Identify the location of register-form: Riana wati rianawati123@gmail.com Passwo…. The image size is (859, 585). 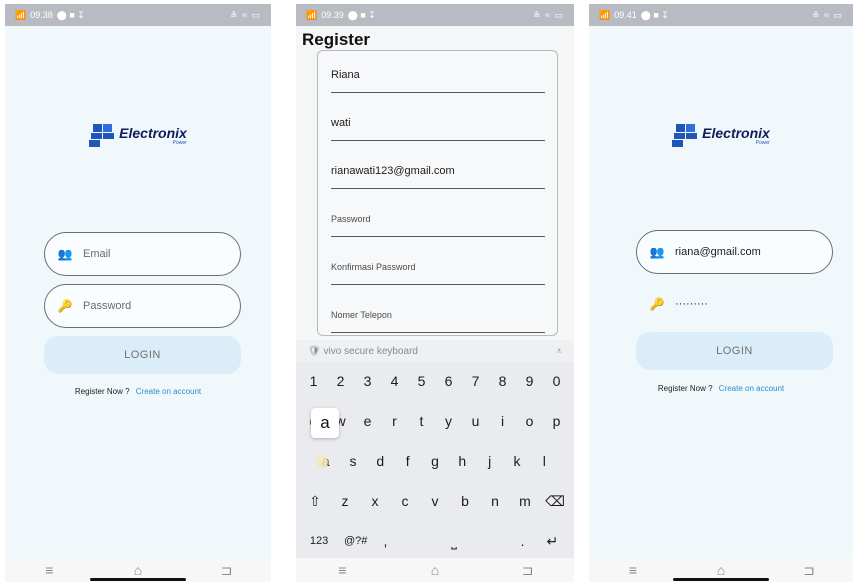
(437, 193).